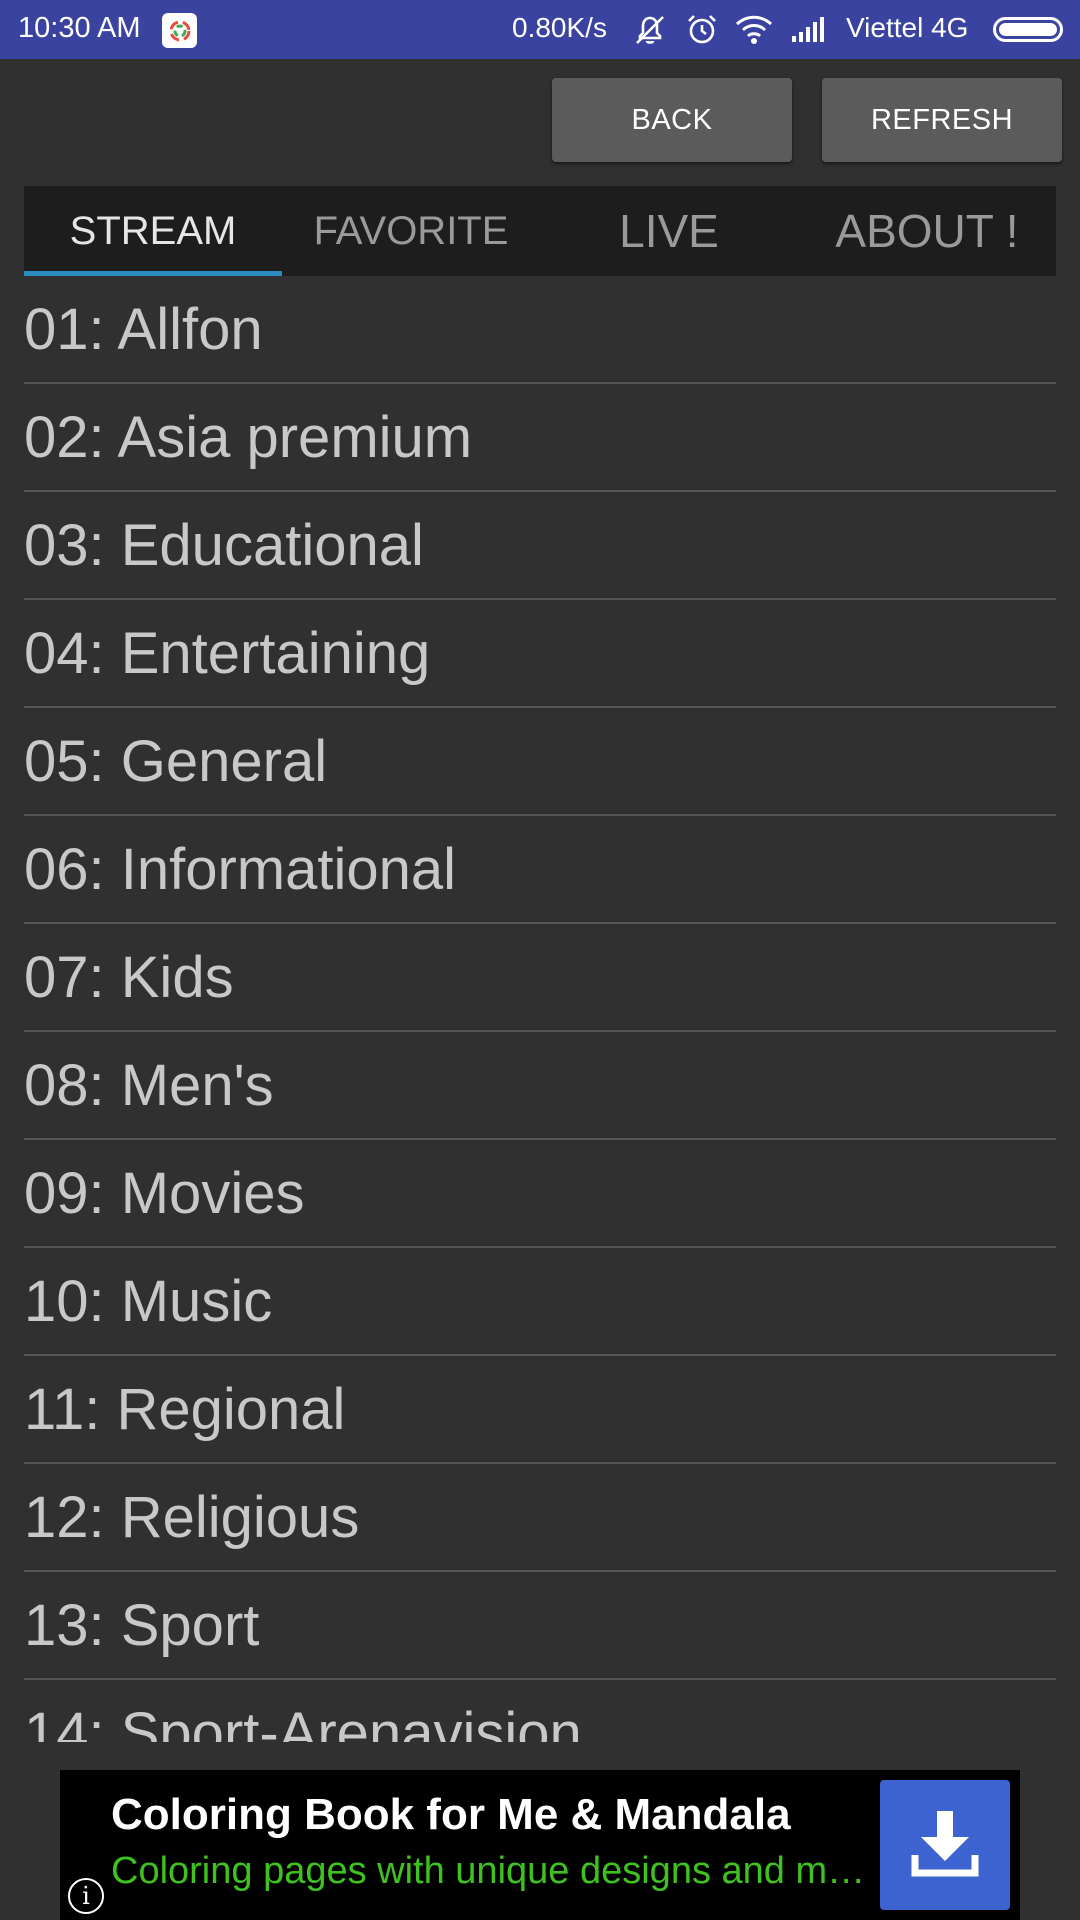 This screenshot has height=1920, width=1080. I want to click on download-icon, so click(945, 1845).